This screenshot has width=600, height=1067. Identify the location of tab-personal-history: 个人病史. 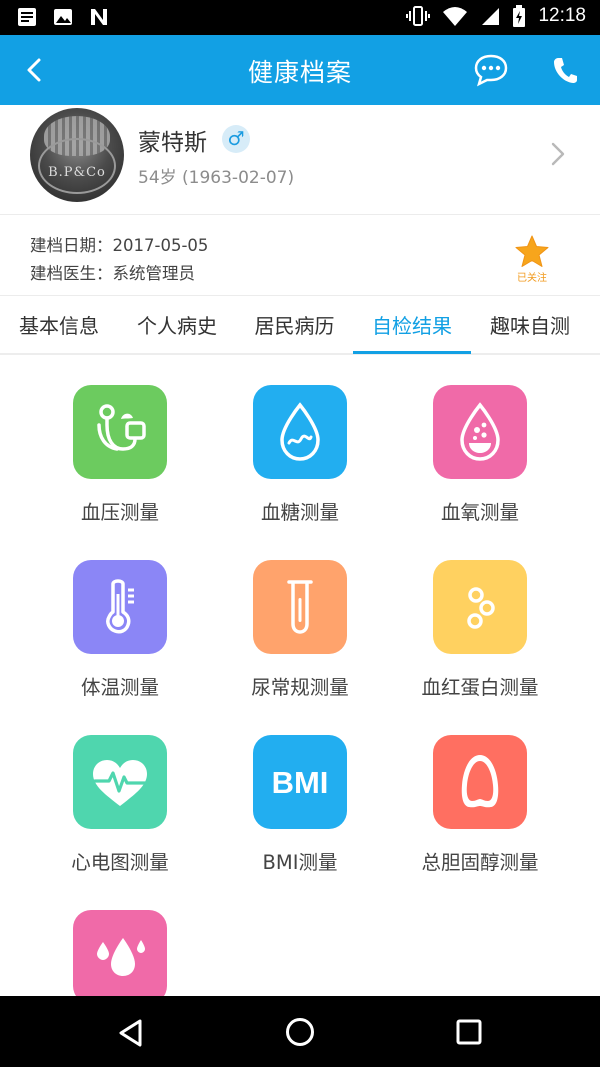
(177, 326).